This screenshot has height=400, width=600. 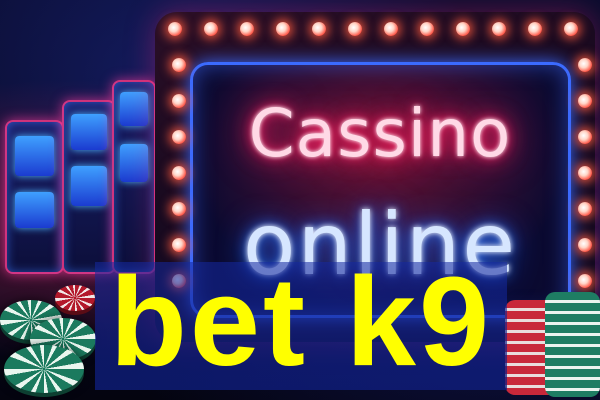 What do you see at coordinates (380, 133) in the screenshot?
I see `neon-text-cassino: Cassino` at bounding box center [380, 133].